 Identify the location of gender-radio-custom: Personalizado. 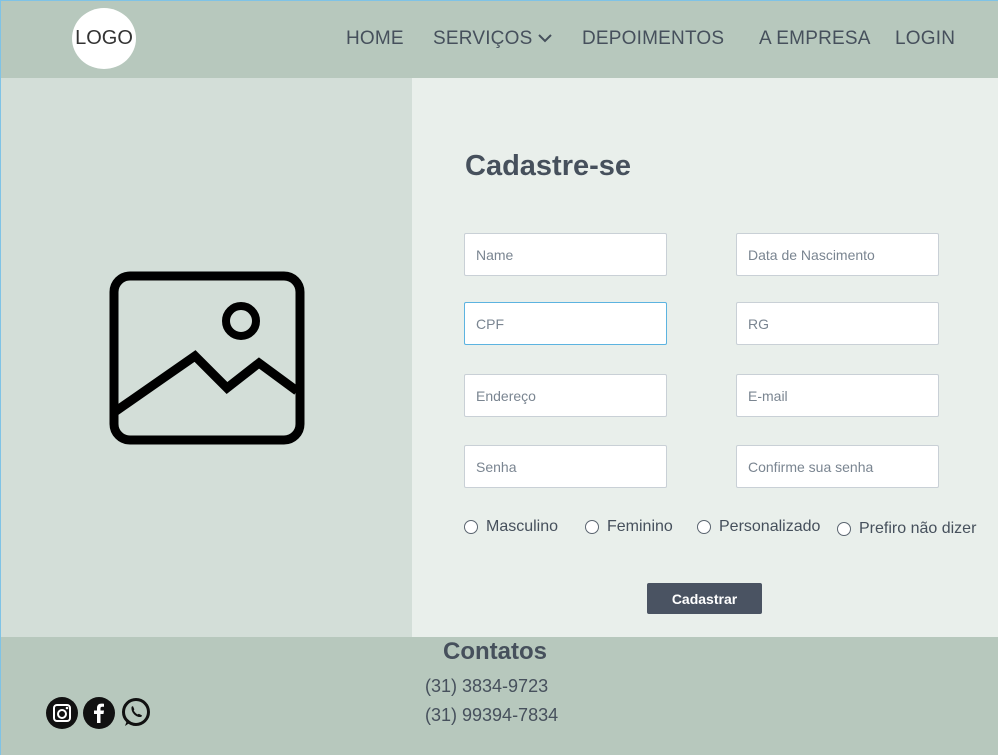
(758, 527).